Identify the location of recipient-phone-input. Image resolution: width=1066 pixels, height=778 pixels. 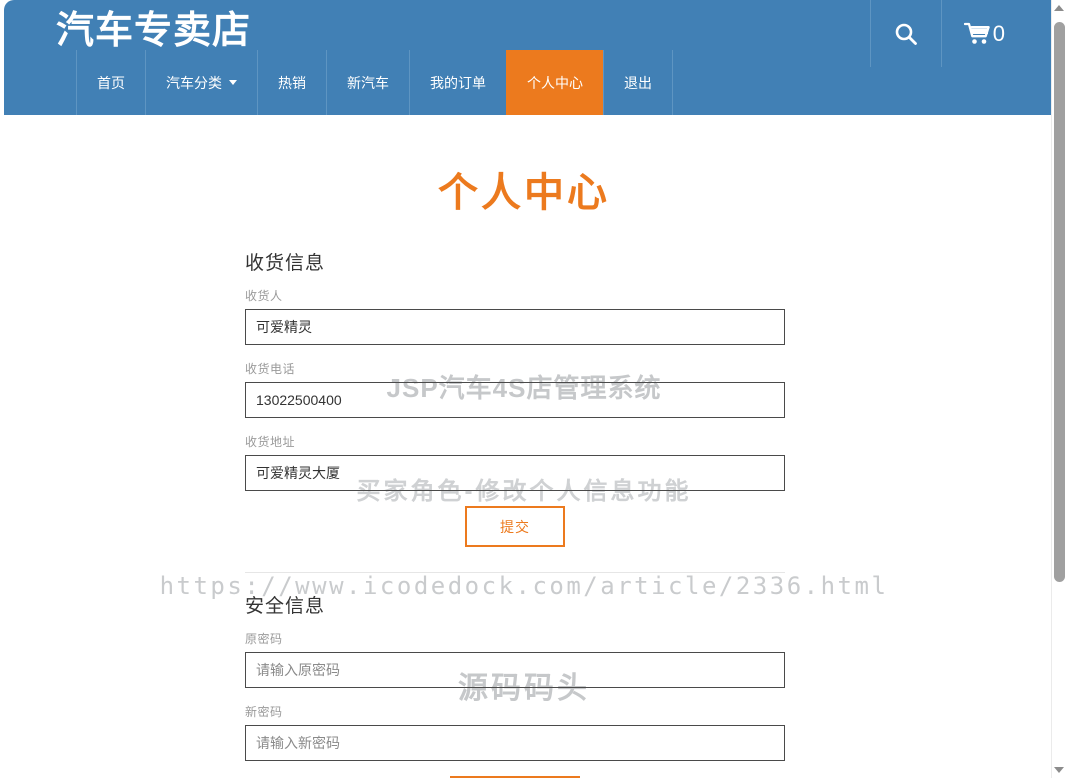
(515, 400).